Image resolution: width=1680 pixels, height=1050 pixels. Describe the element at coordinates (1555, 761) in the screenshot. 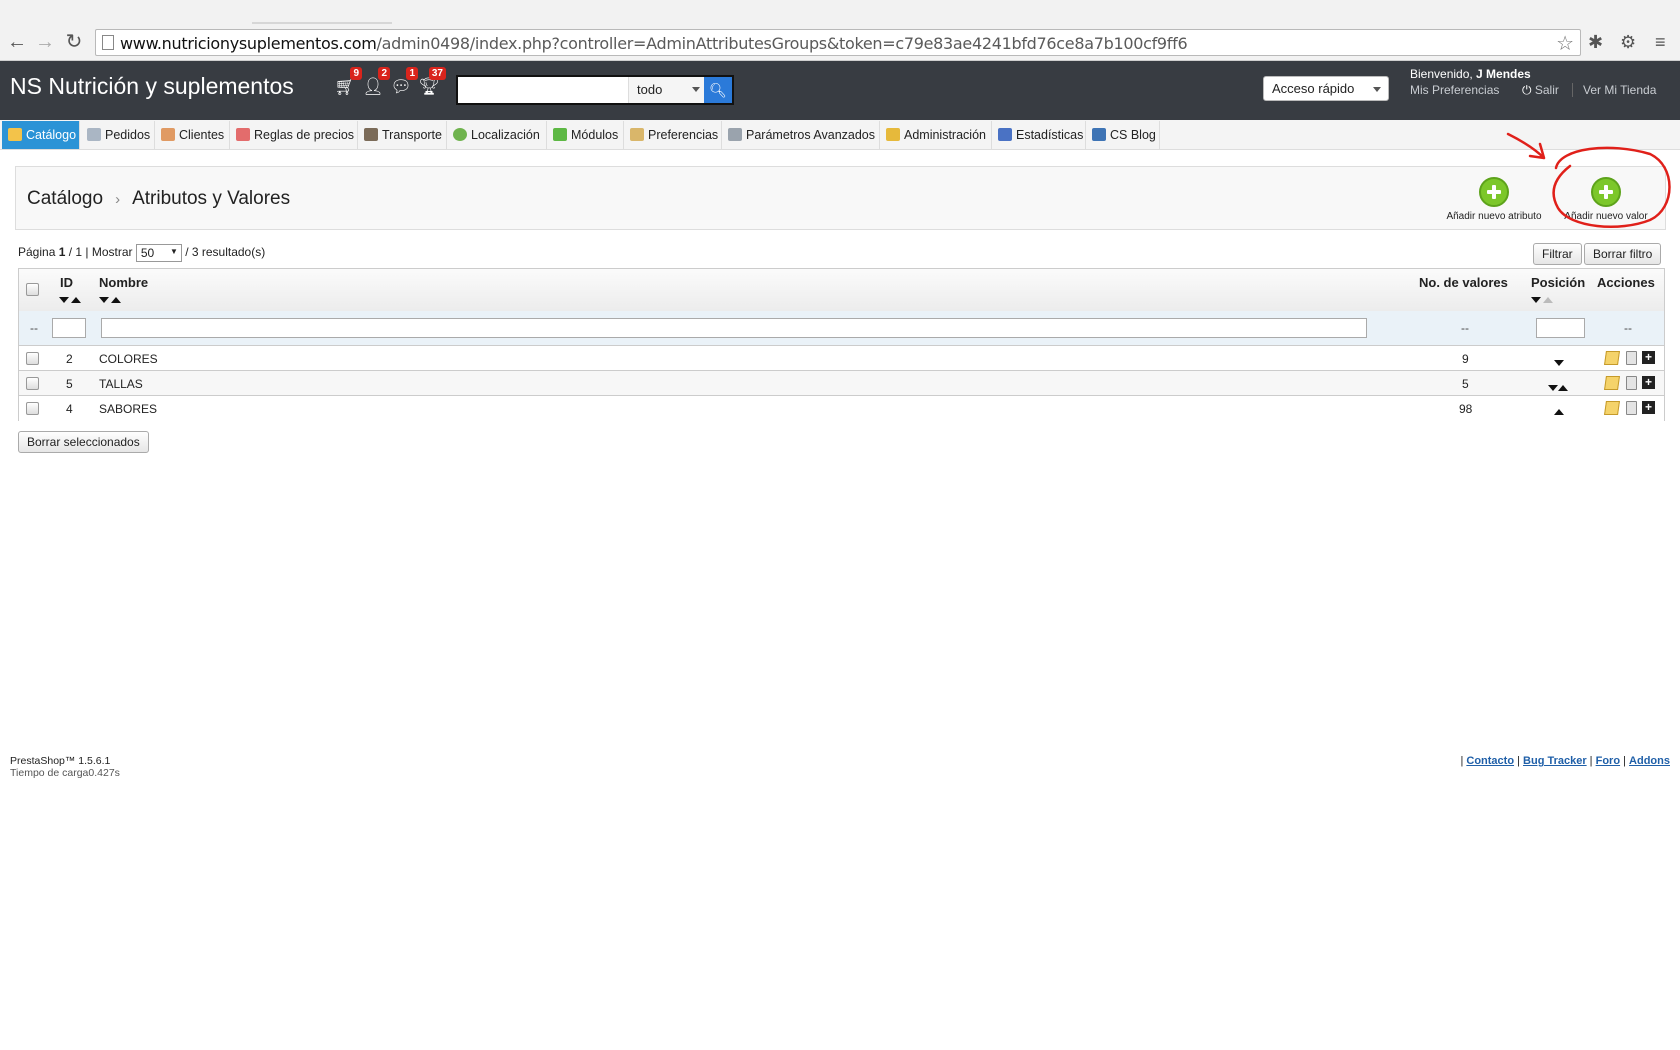

I see `bug-tracker-link: Bug Tracker` at that location.